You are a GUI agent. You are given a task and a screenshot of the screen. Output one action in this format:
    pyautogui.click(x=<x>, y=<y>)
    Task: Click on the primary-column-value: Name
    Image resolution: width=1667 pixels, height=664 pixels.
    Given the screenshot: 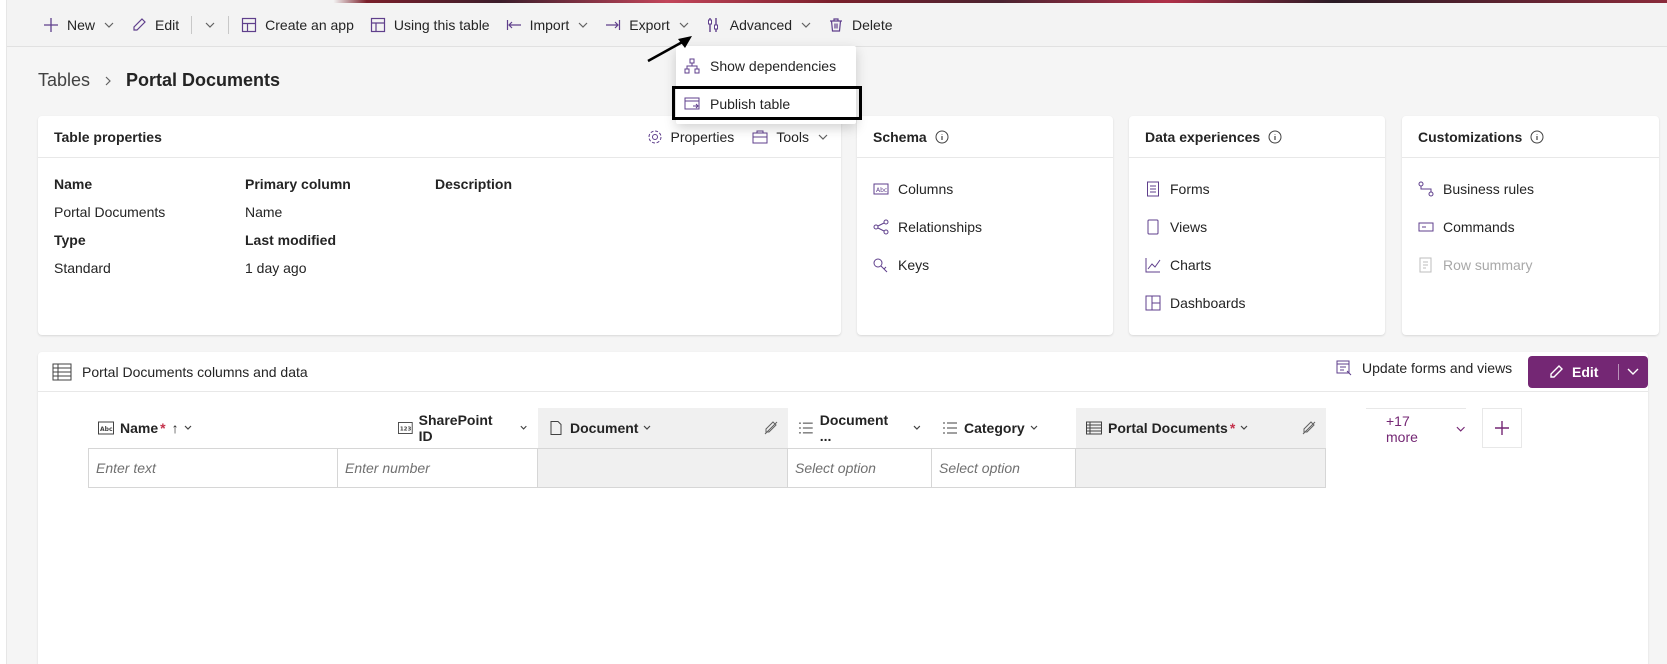 What is the action you would take?
    pyautogui.click(x=264, y=212)
    